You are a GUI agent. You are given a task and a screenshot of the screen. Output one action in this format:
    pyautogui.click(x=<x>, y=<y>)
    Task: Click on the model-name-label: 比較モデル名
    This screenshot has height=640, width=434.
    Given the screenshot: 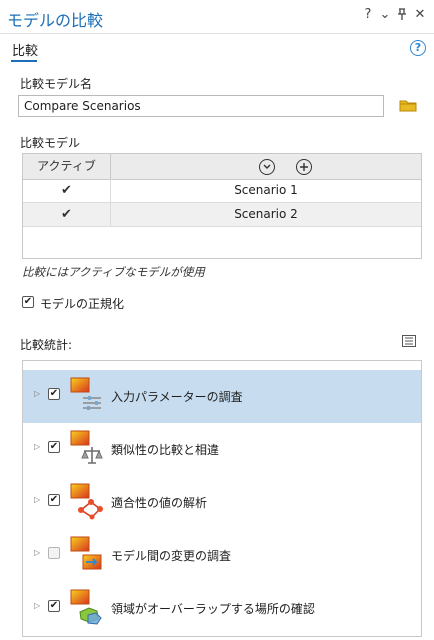 What is the action you would take?
    pyautogui.click(x=56, y=84)
    